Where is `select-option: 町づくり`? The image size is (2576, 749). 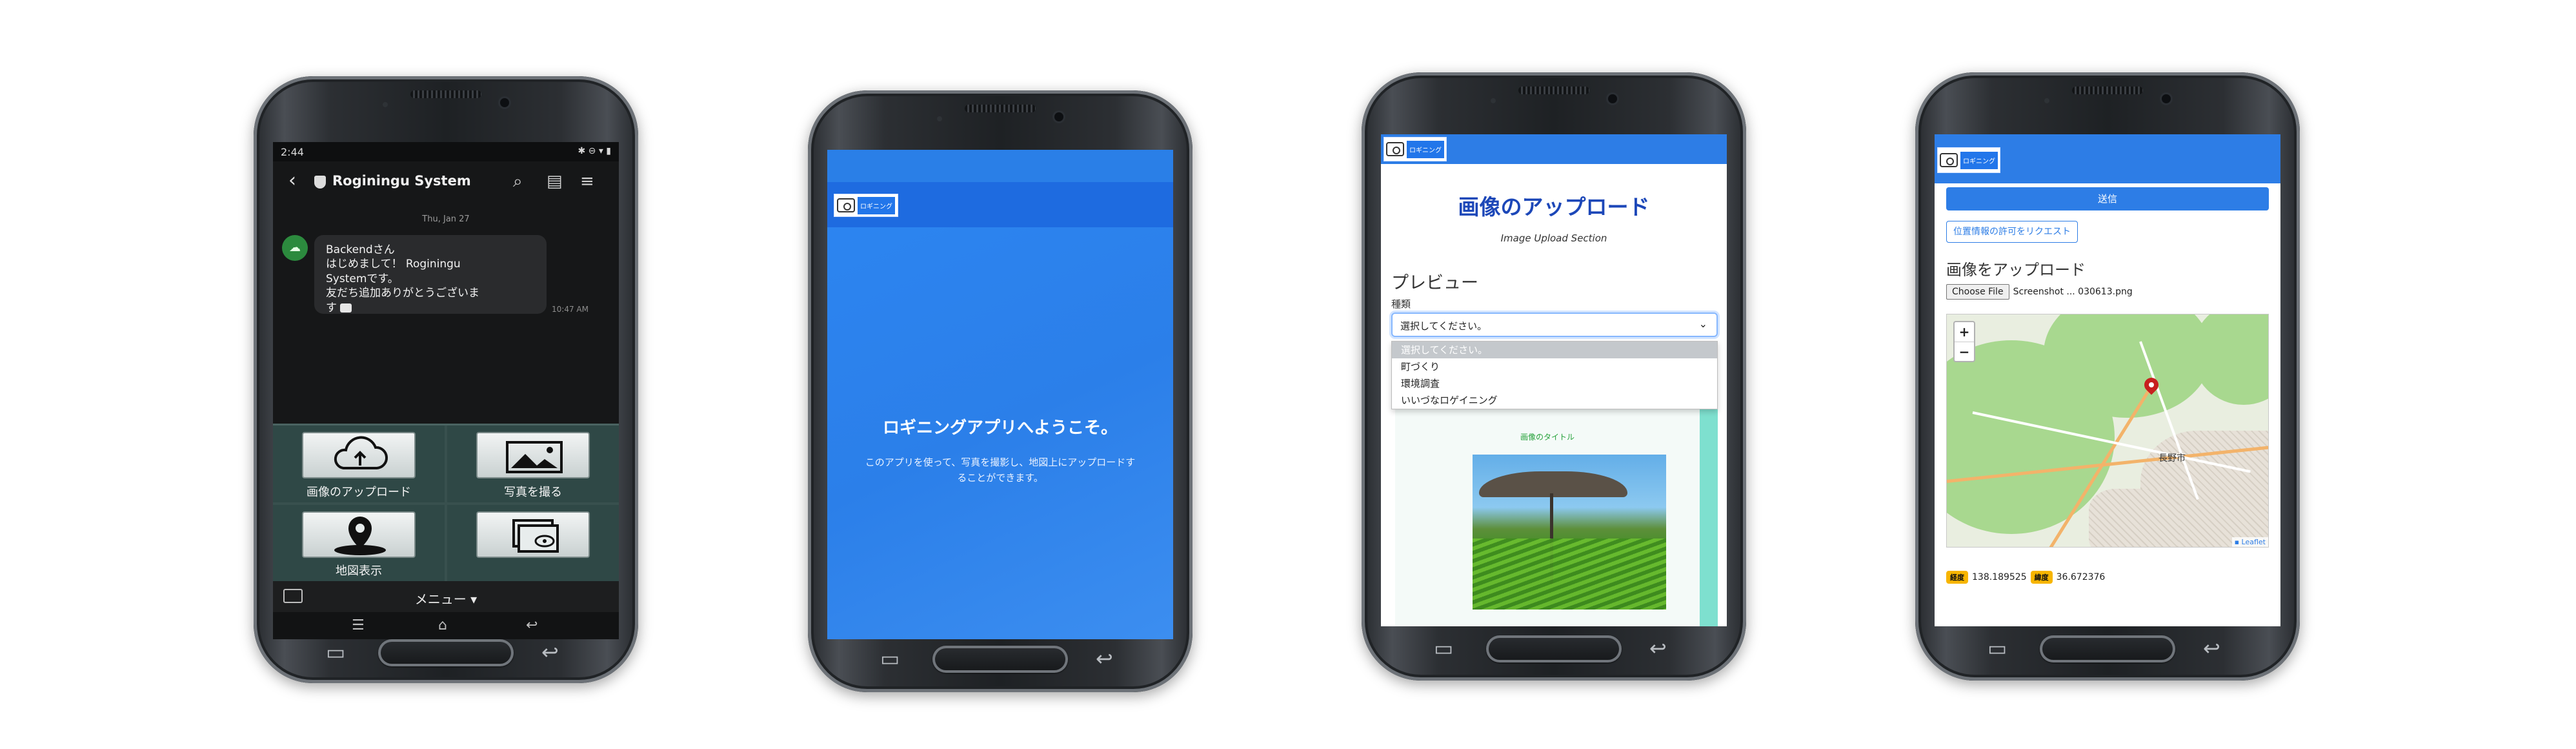 select-option: 町づくり is located at coordinates (1554, 366).